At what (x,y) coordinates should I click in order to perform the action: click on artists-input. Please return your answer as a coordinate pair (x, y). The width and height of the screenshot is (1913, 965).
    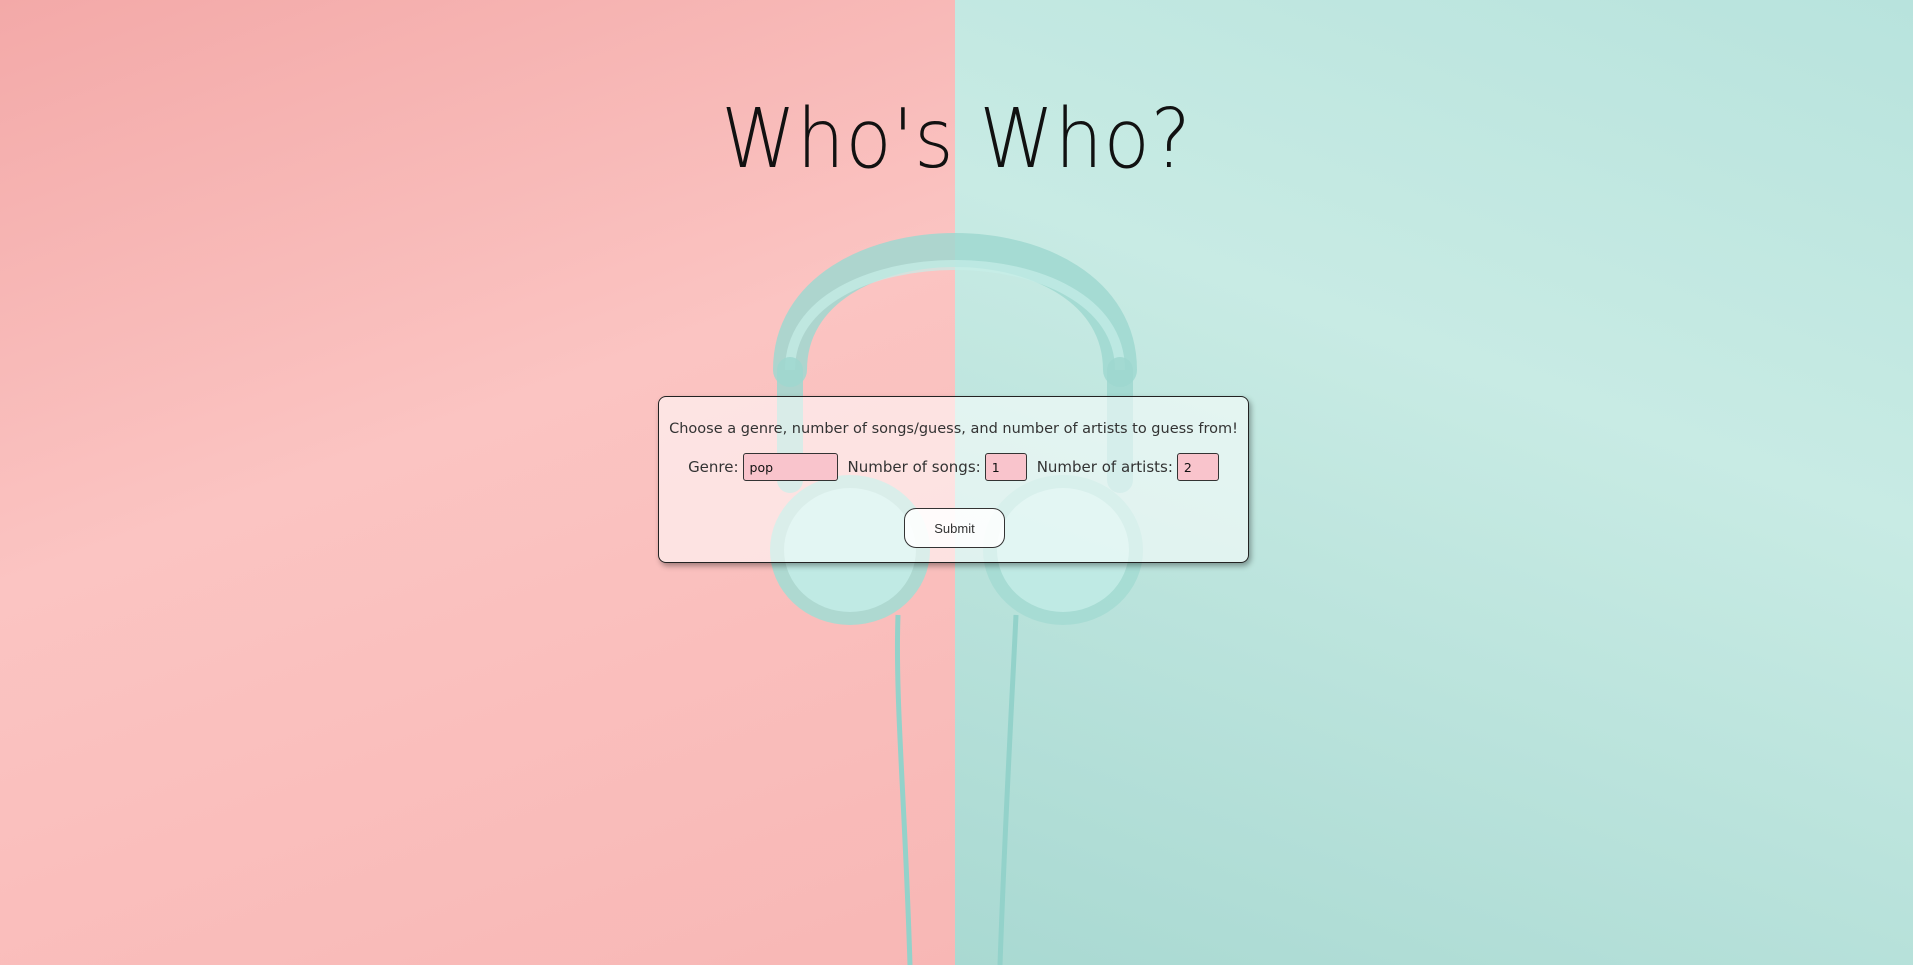
    Looking at the image, I should click on (1197, 467).